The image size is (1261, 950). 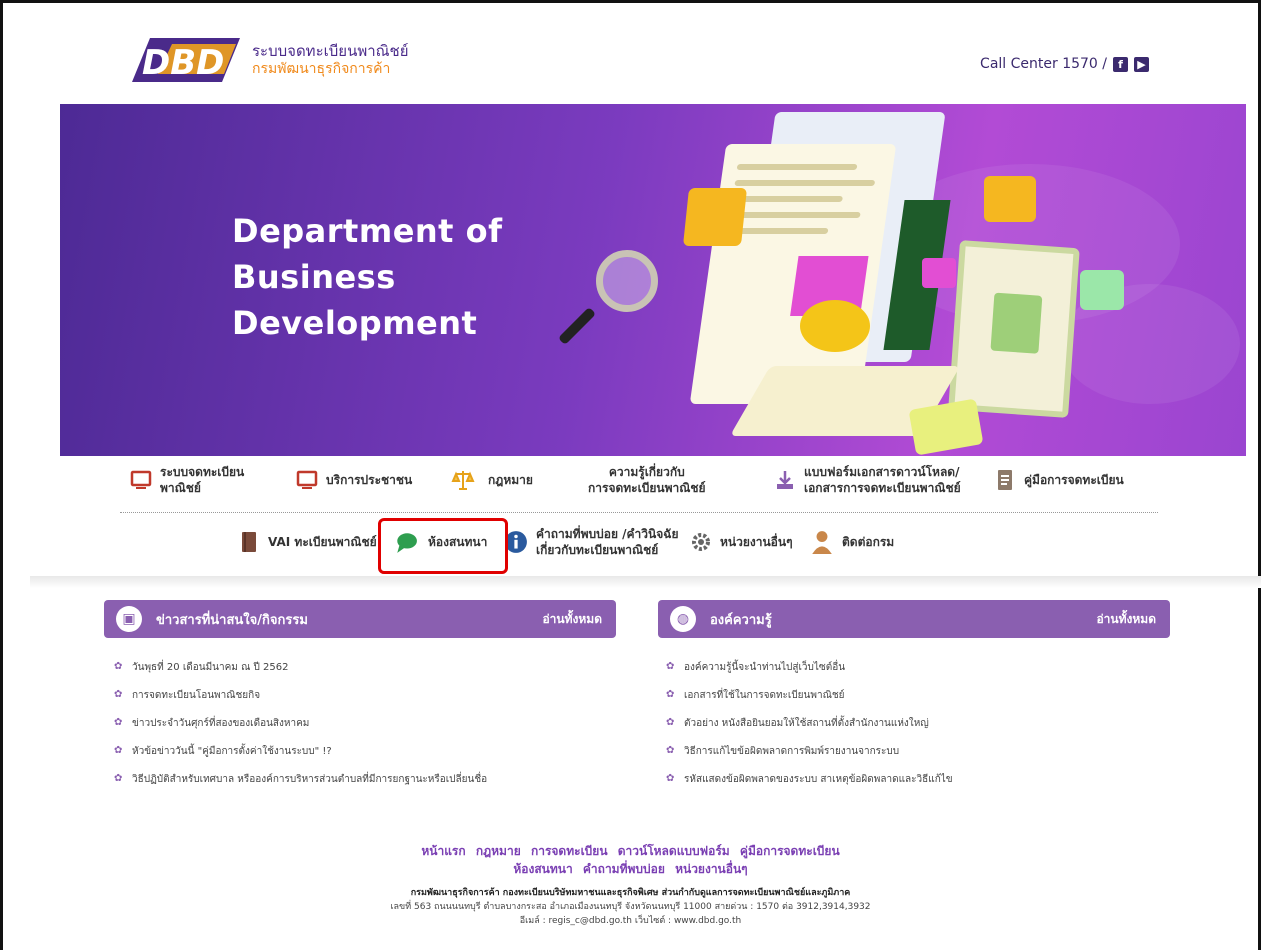 What do you see at coordinates (701, 542) in the screenshot?
I see `gear-icon` at bounding box center [701, 542].